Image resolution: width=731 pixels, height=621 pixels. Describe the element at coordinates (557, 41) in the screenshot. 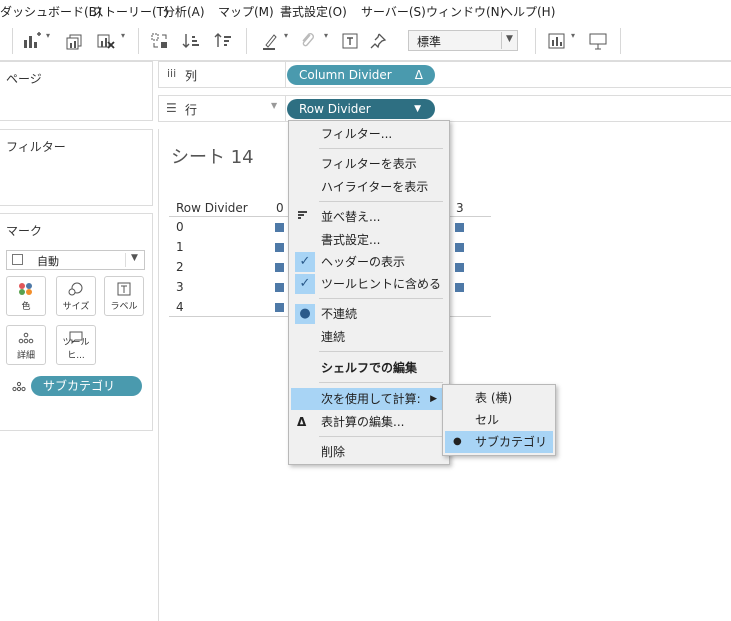

I see `show-me-icon` at that location.